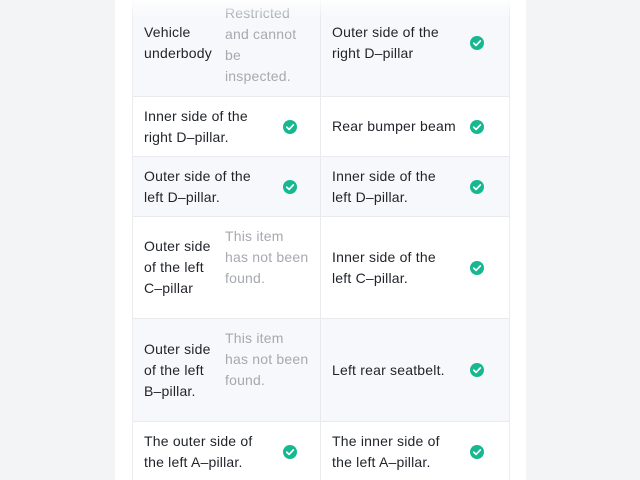 Image resolution: width=640 pixels, height=480 pixels. Describe the element at coordinates (388, 369) in the screenshot. I see `item-label: Left rear seatbelt.` at that location.